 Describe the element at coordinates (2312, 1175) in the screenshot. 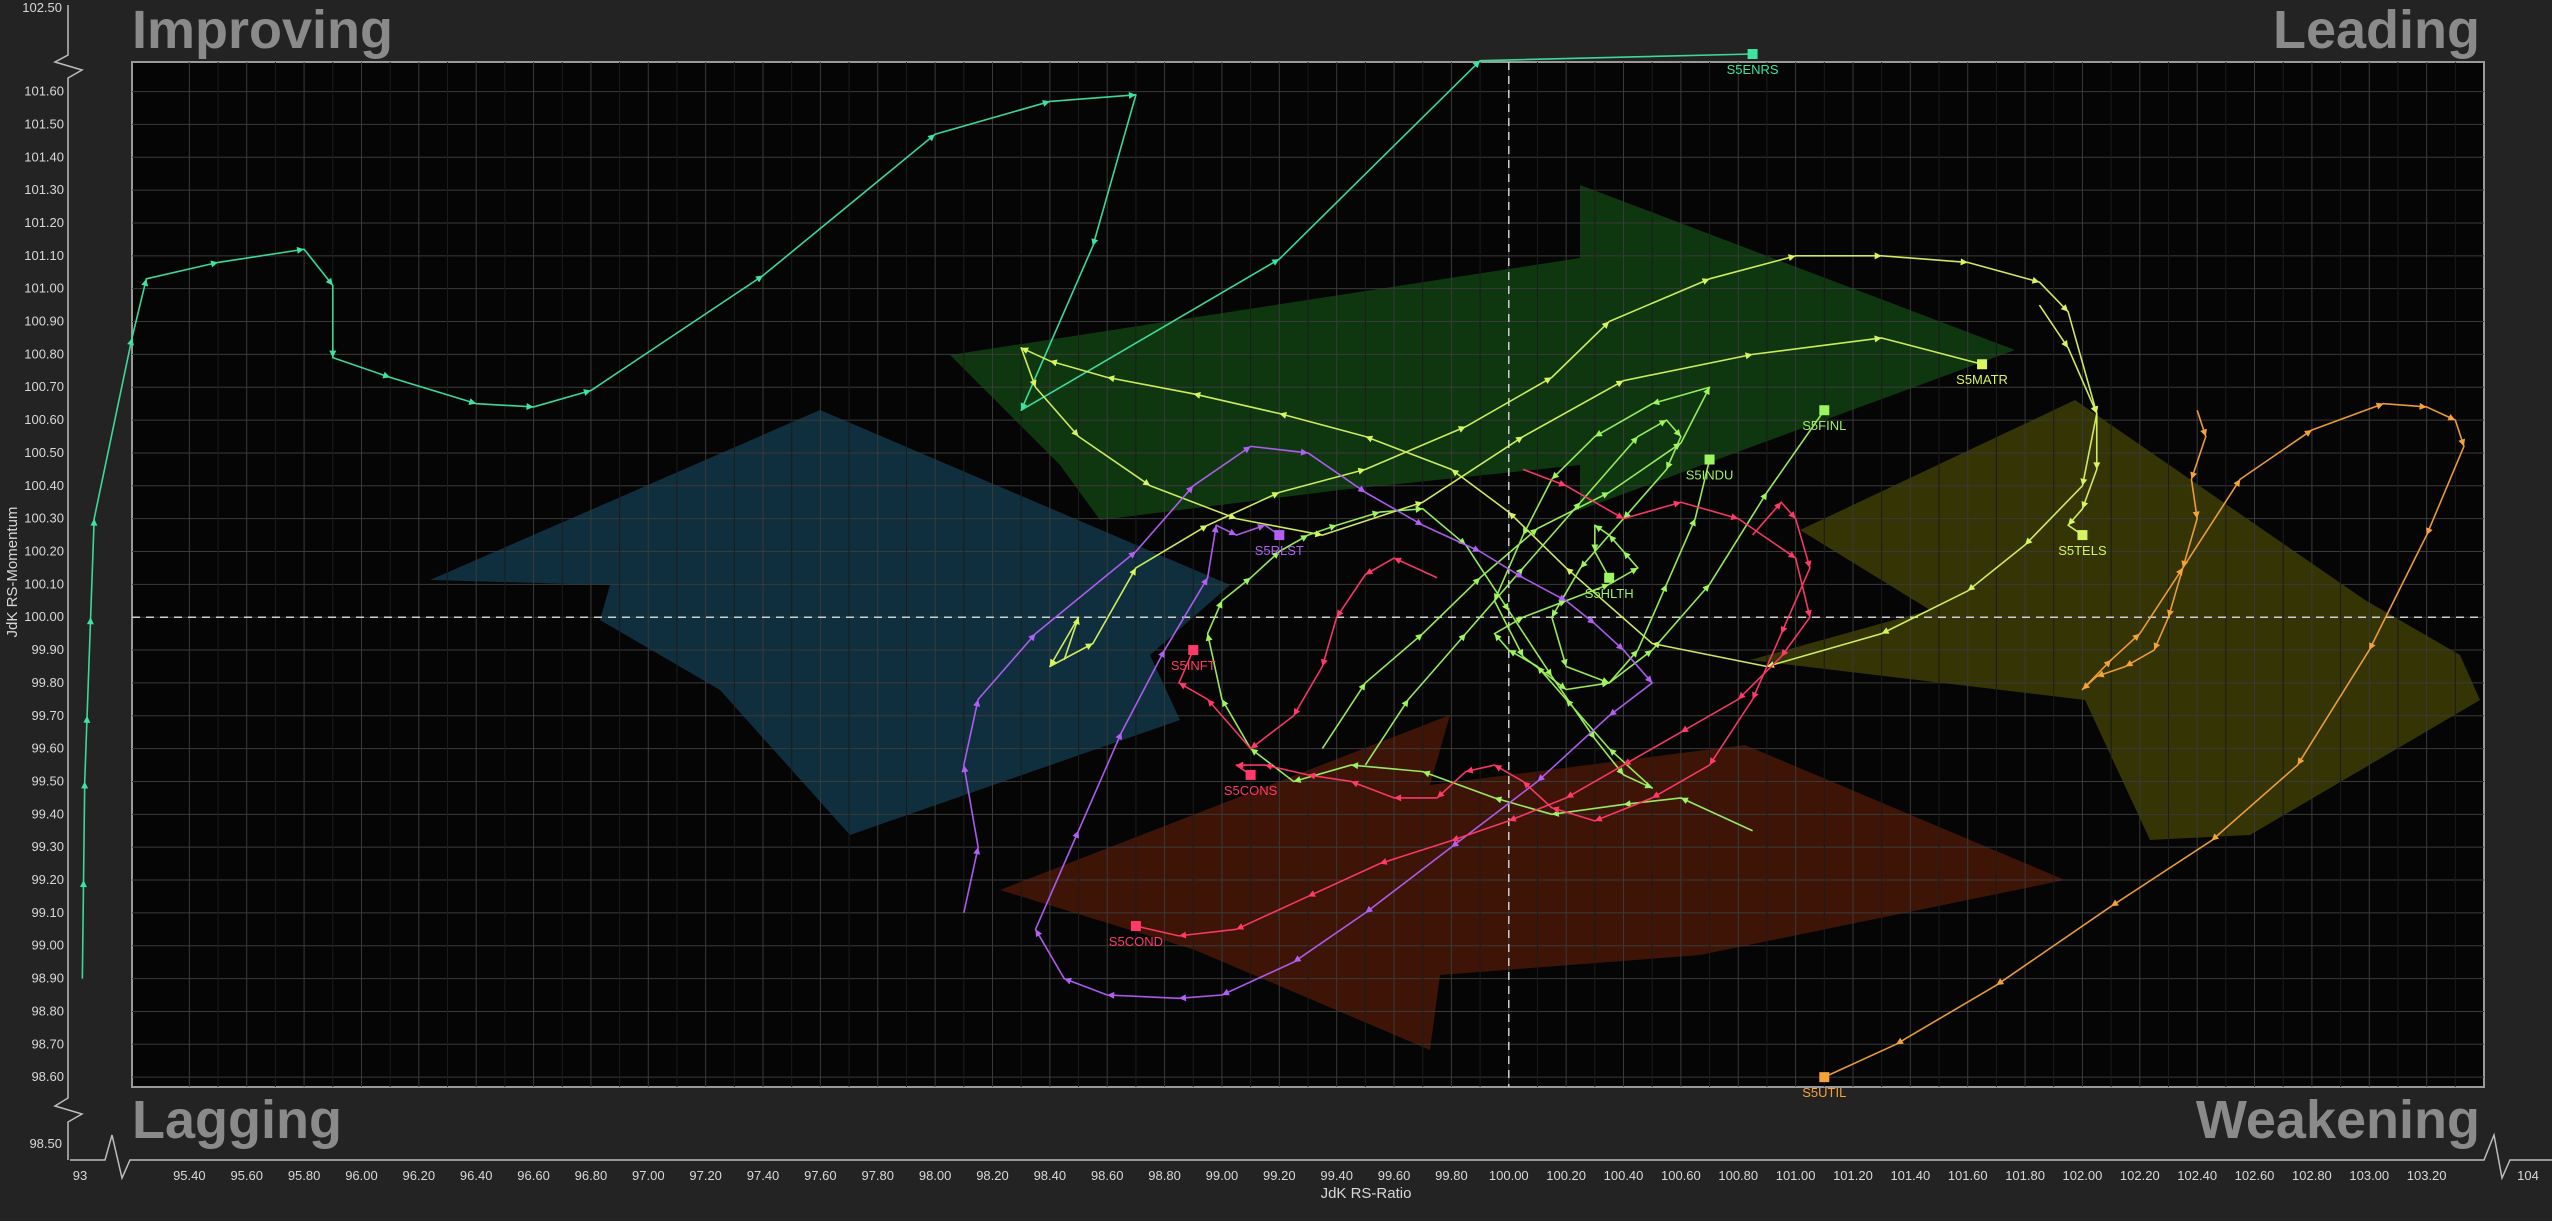

I see `x-tick-label: 102.80` at that location.